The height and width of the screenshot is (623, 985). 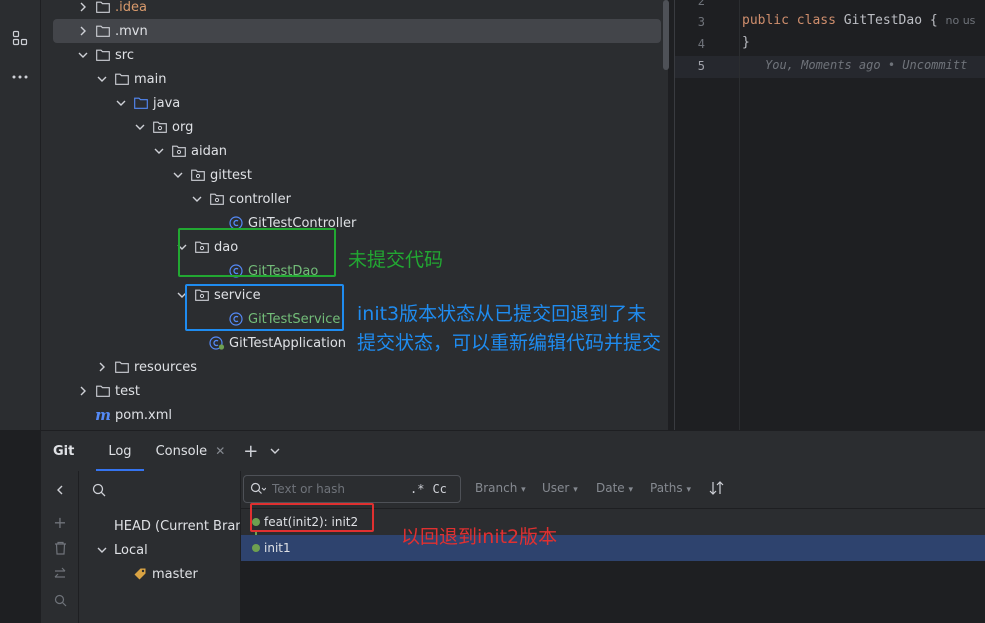 I want to click on blame-text: You, Moments ago • Uncommitt, so click(x=866, y=65).